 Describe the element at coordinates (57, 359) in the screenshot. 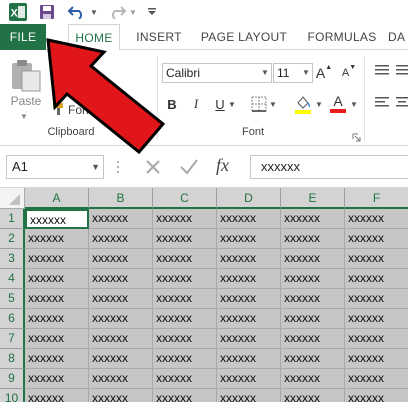

I see `cell-a8: xxxxxx` at that location.